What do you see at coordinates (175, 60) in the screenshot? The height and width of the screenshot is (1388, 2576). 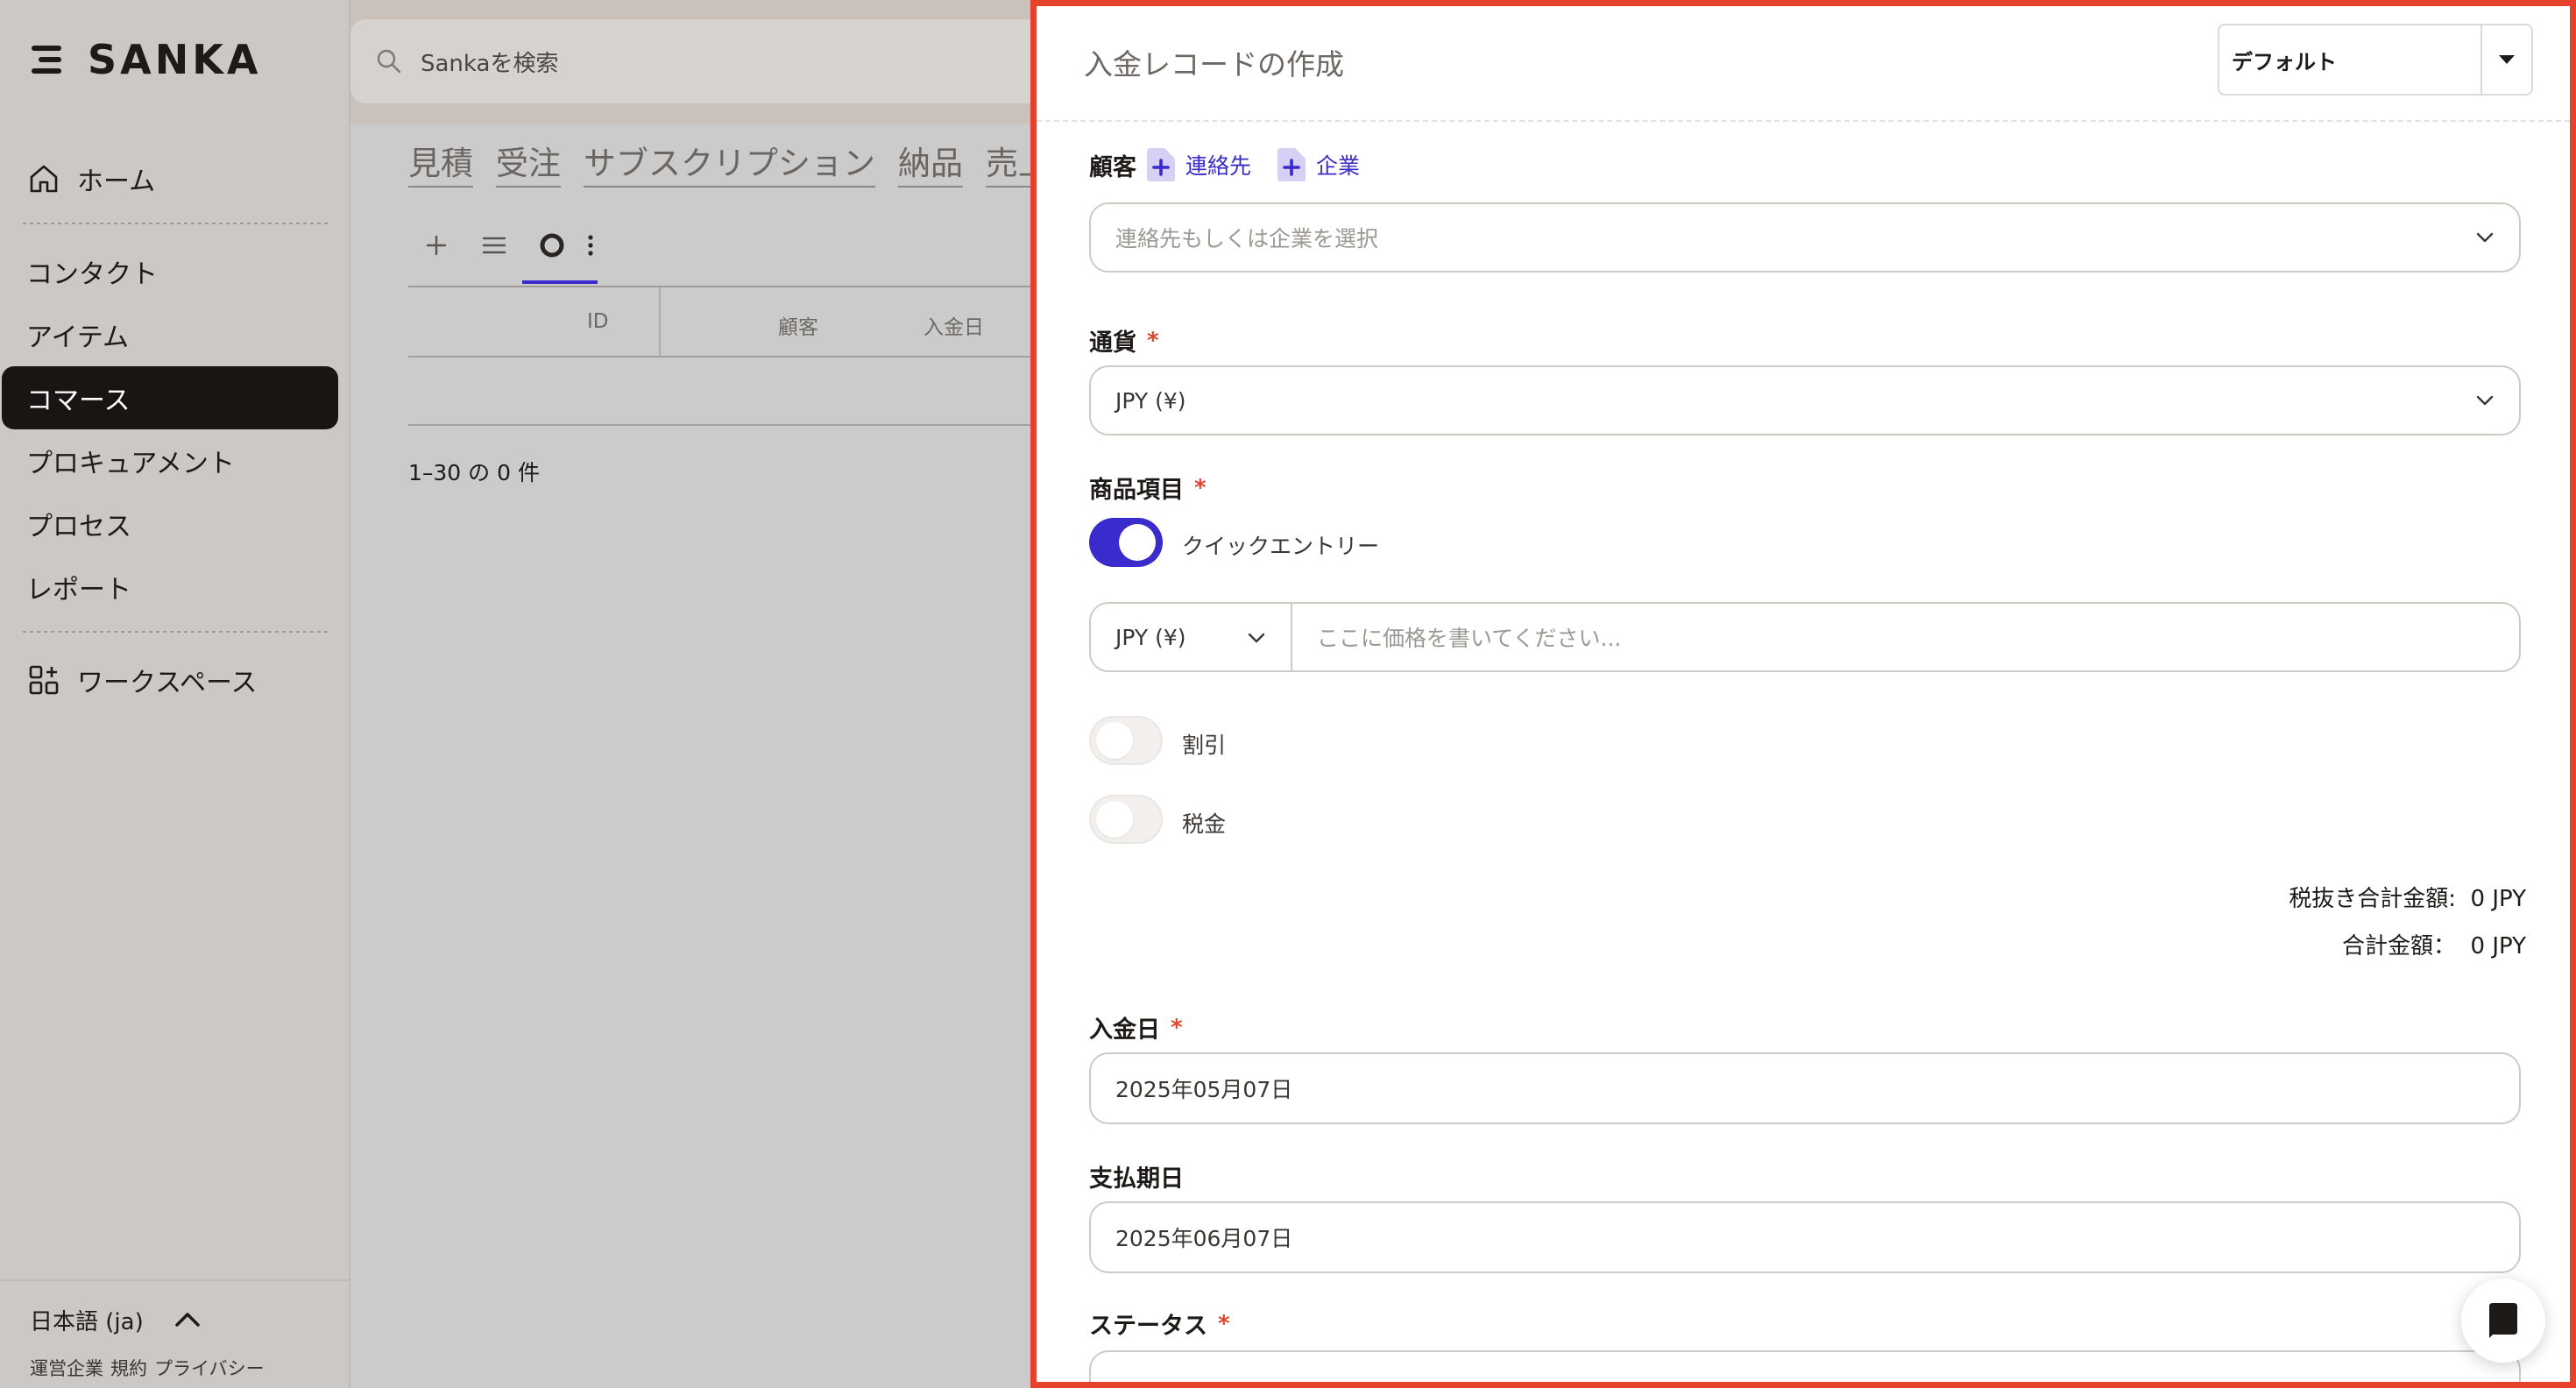 I see `logo-text: SANKA` at bounding box center [175, 60].